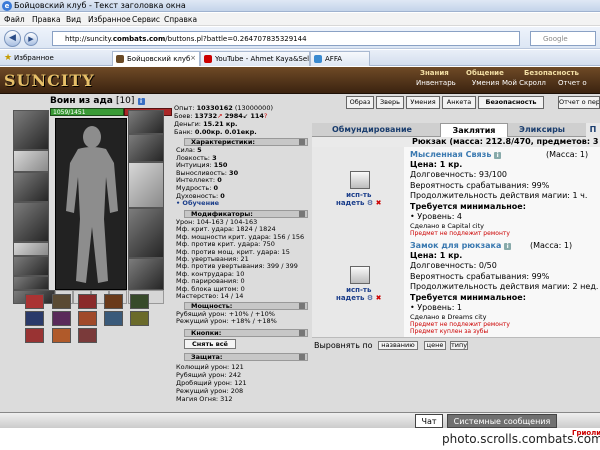  Describe the element at coordinates (579, 102) in the screenshot. I see `report-button: Отчет о пер` at that location.